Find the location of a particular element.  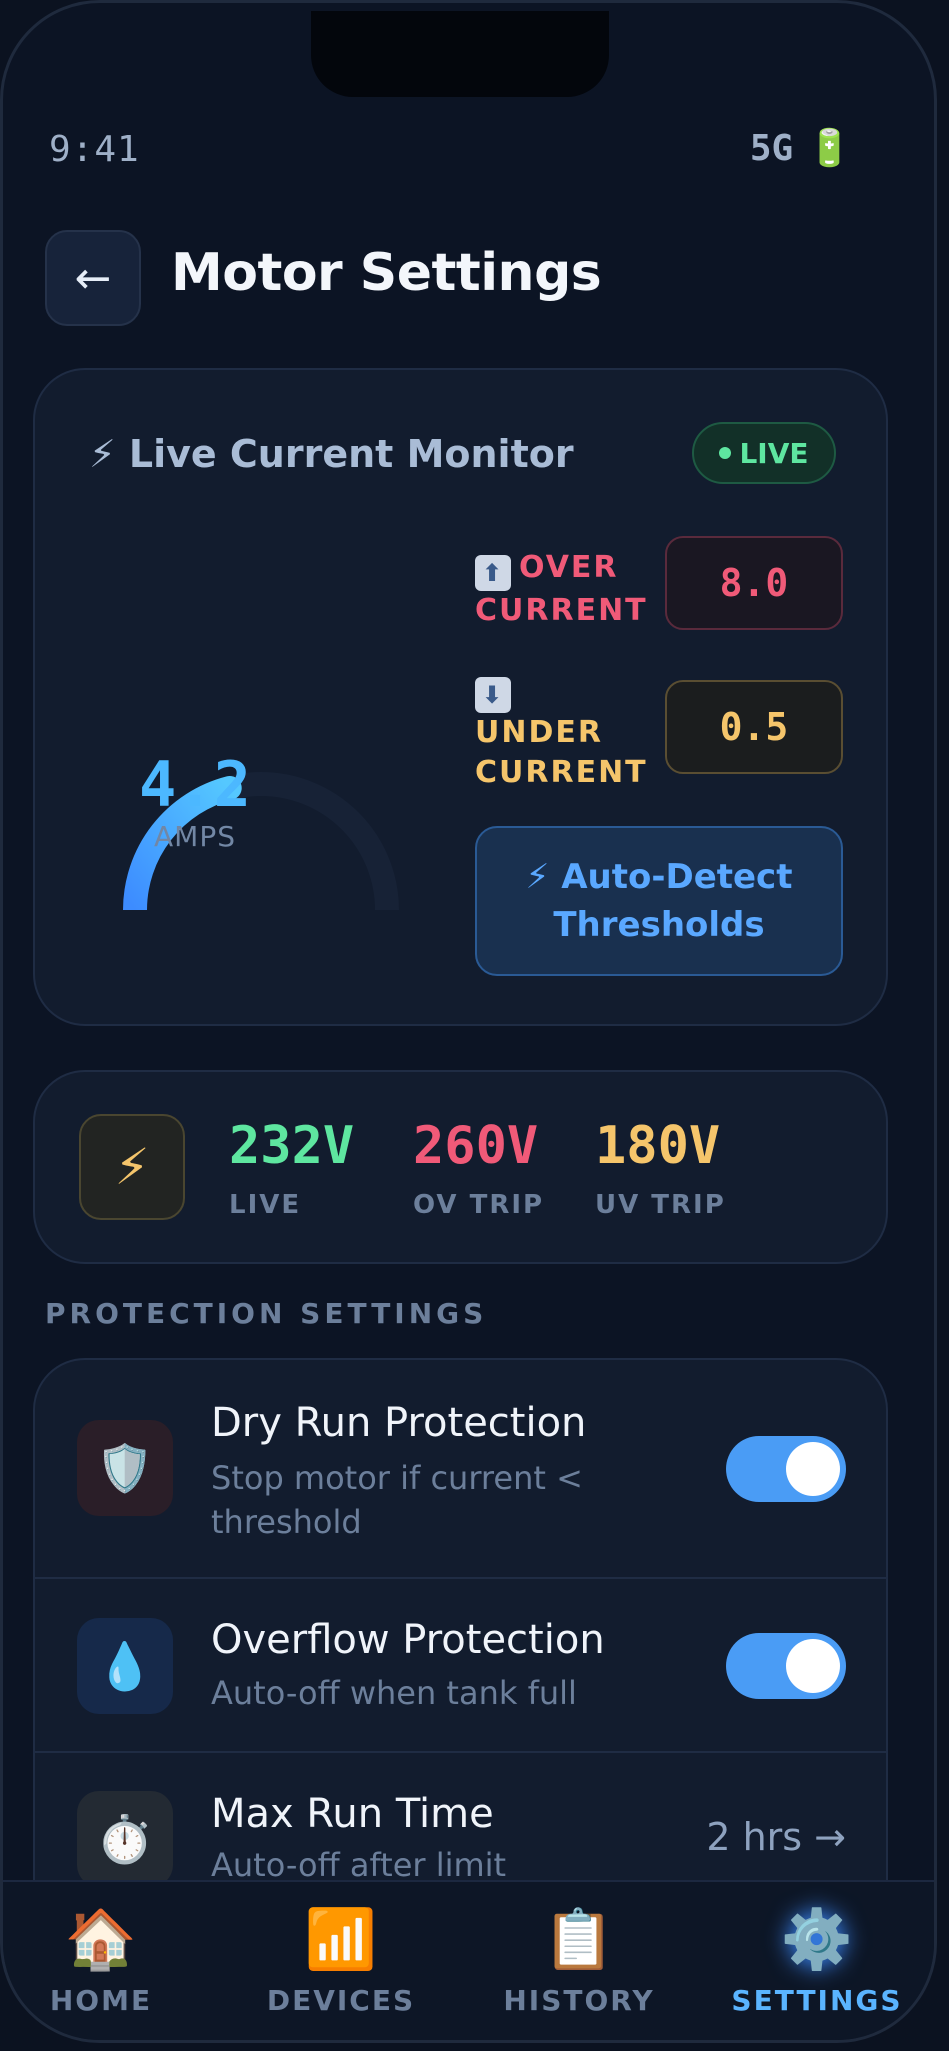

voltage-ov-trip: 260V OV TRIP is located at coordinates (478, 1168).